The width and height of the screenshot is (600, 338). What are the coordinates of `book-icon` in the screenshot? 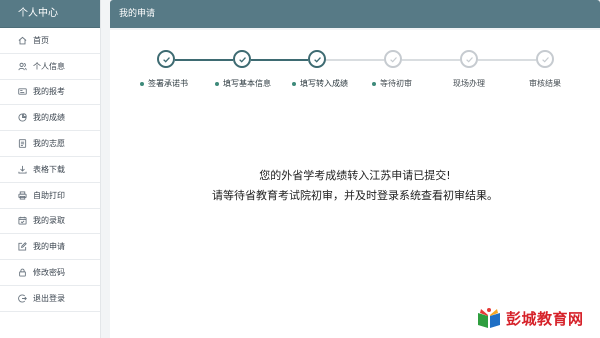 It's located at (489, 318).